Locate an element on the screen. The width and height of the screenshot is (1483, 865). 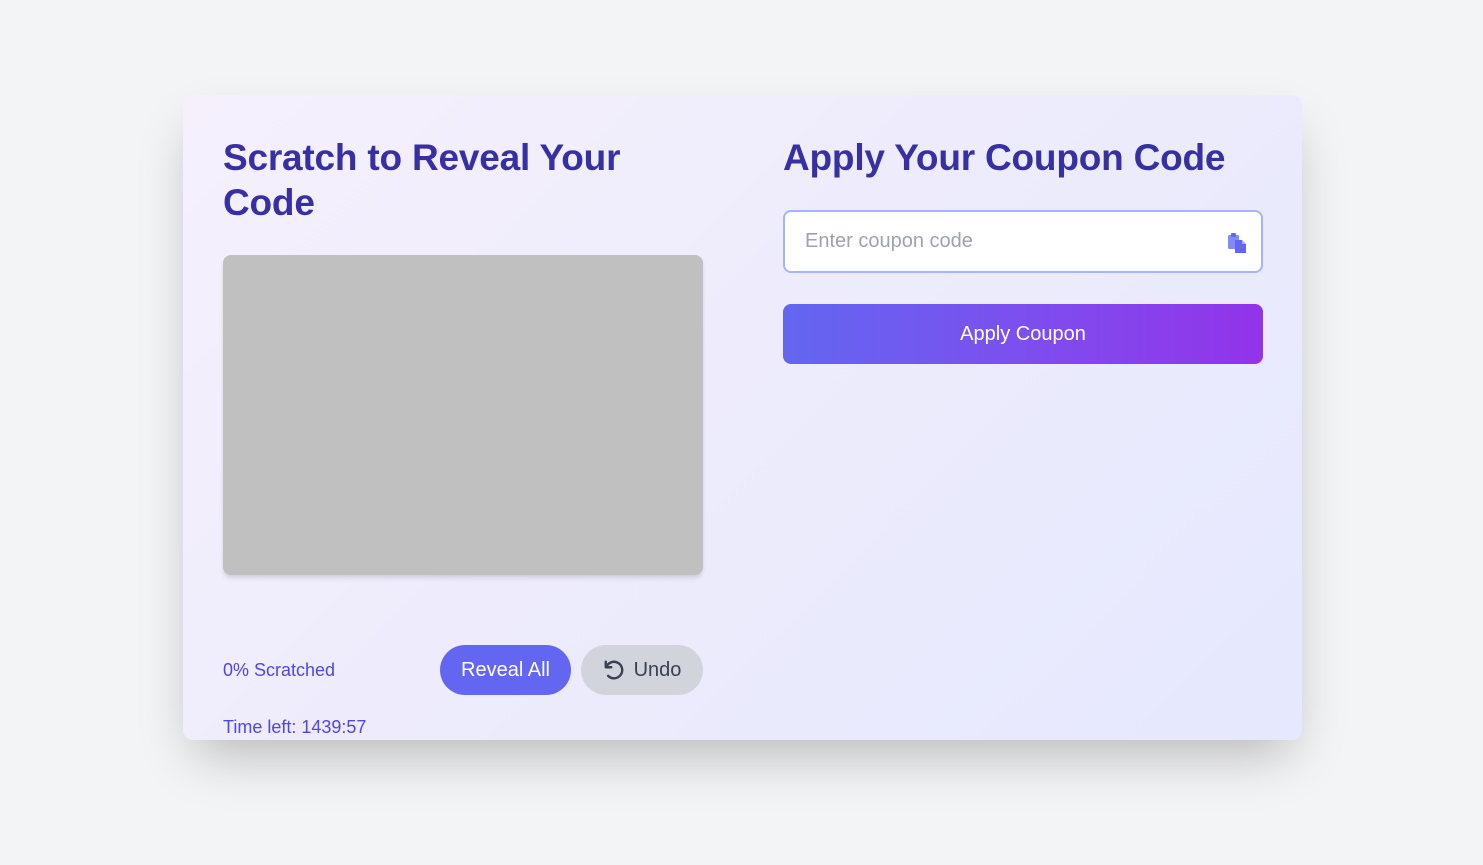
coupon-input-wrapper is located at coordinates (1023, 241).